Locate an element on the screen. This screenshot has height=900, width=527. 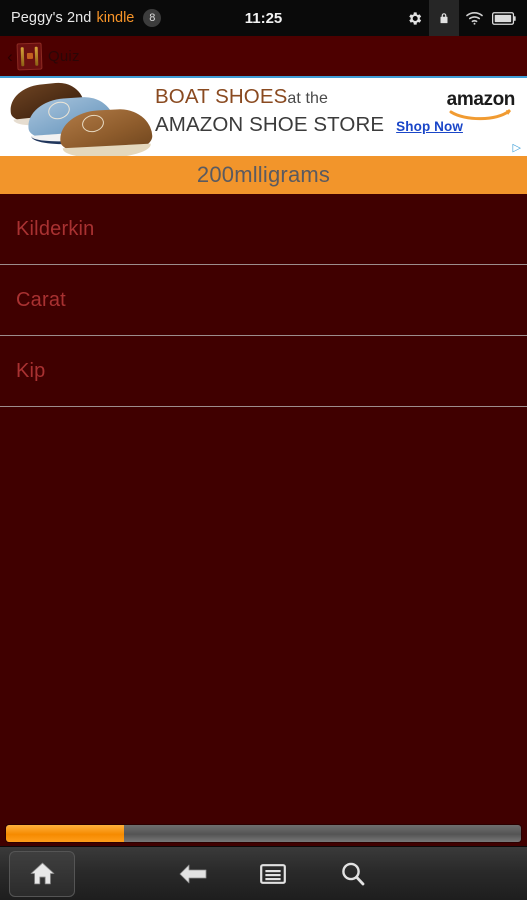
menu-button is located at coordinates (273, 874).